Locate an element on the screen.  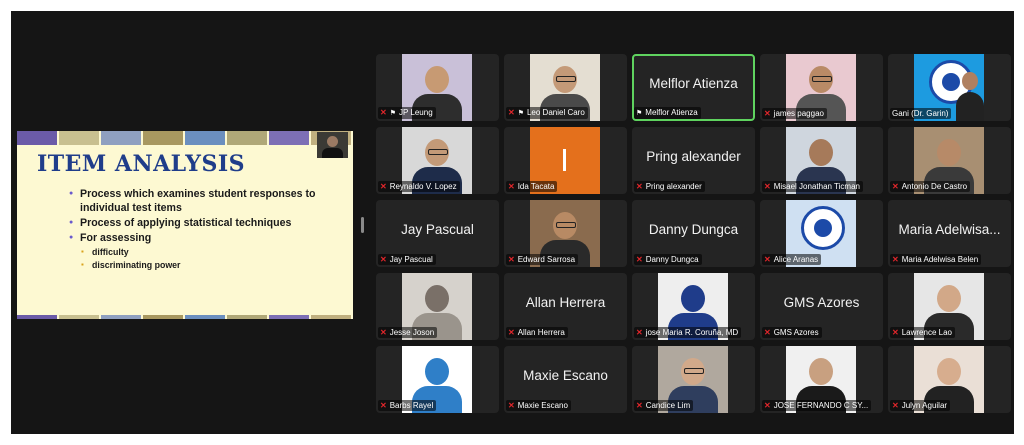
participant-display-name: Jay Pascual is located at coordinates (437, 229).